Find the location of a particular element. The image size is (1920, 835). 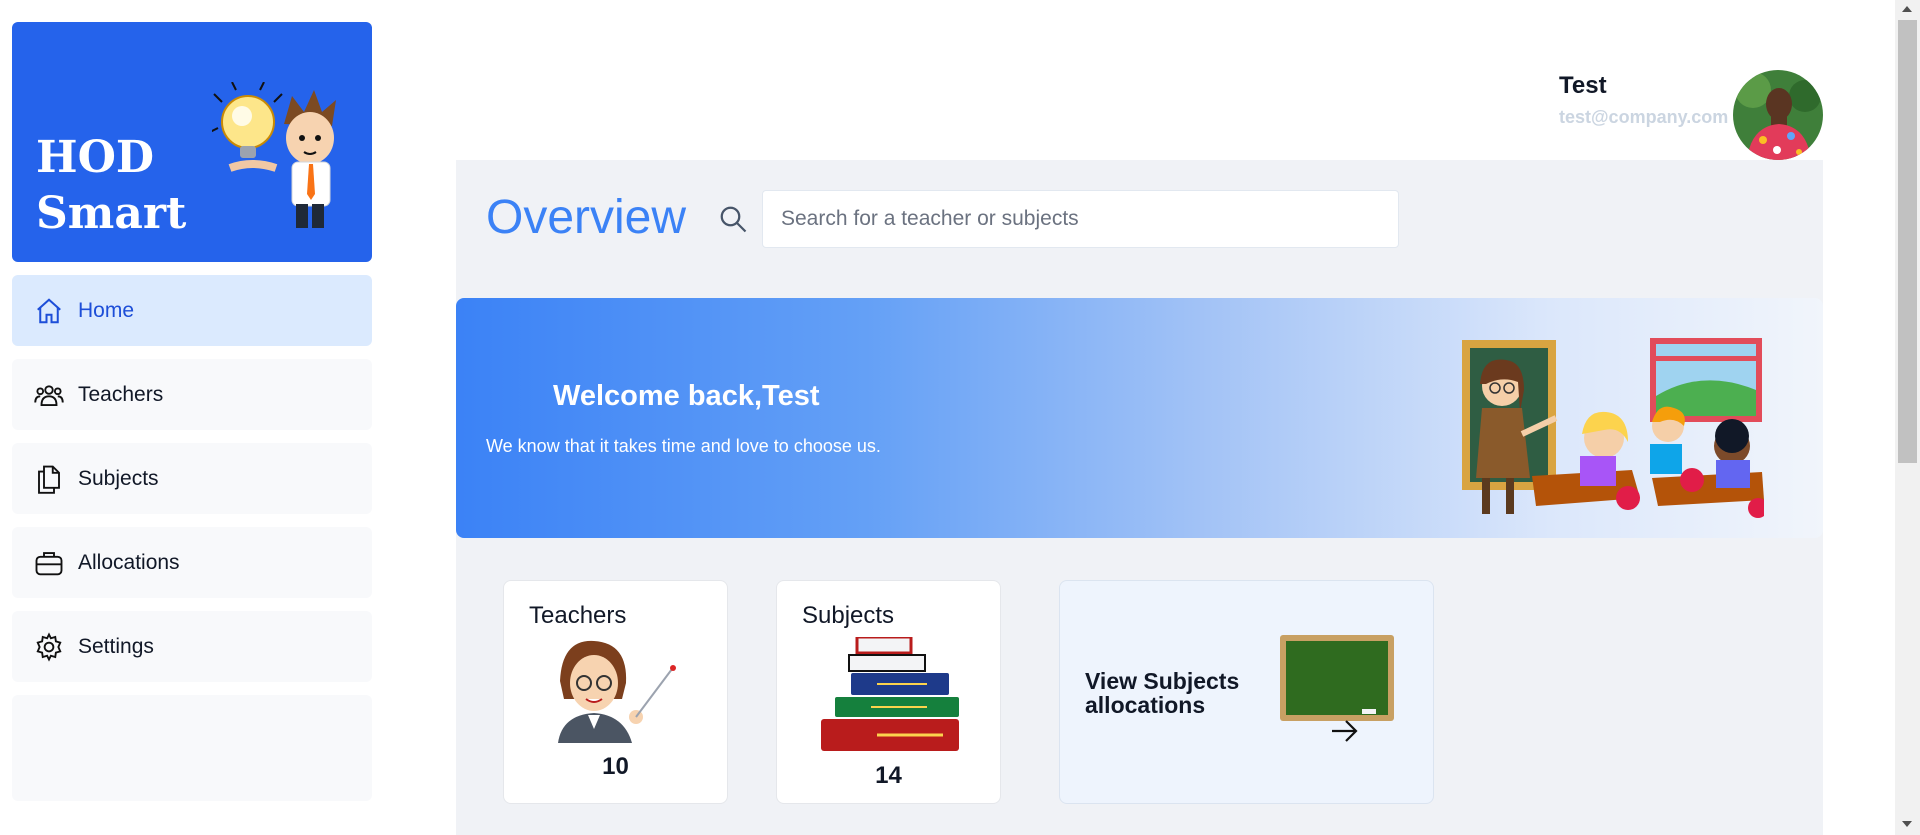

avatar-photo is located at coordinates (1778, 115).